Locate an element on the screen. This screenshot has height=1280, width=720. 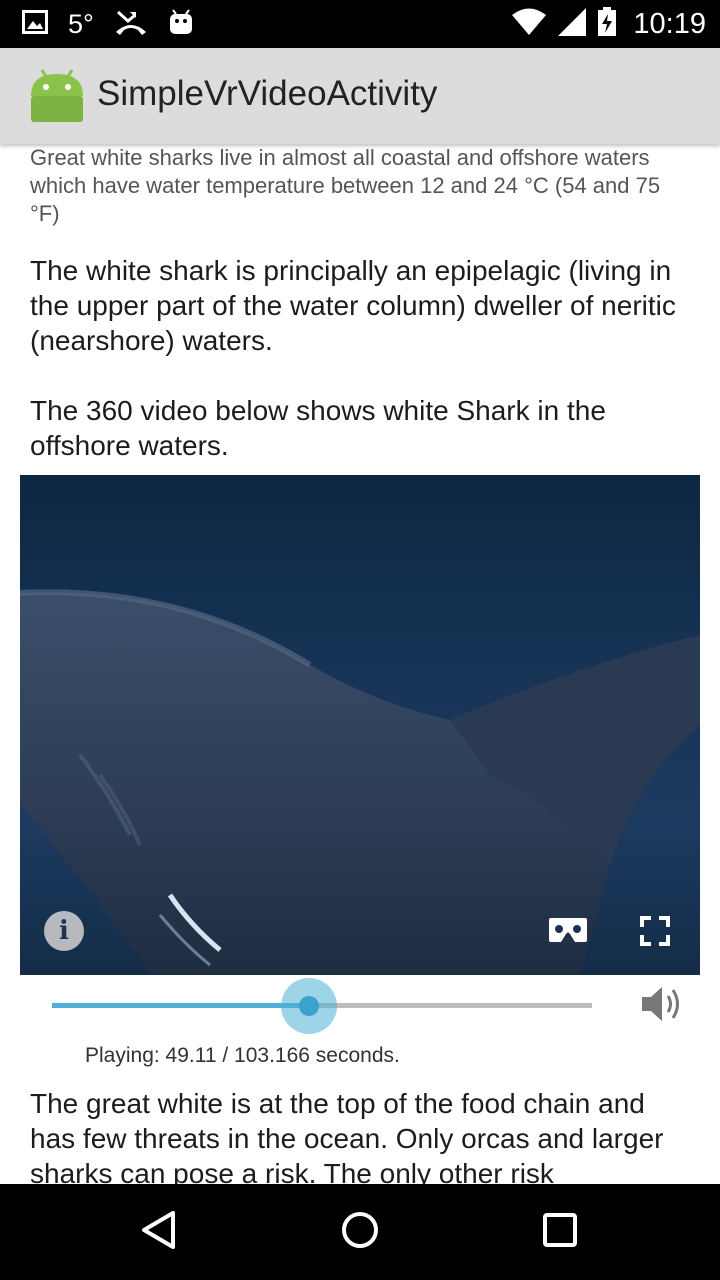
recents-button is located at coordinates (560, 1232).